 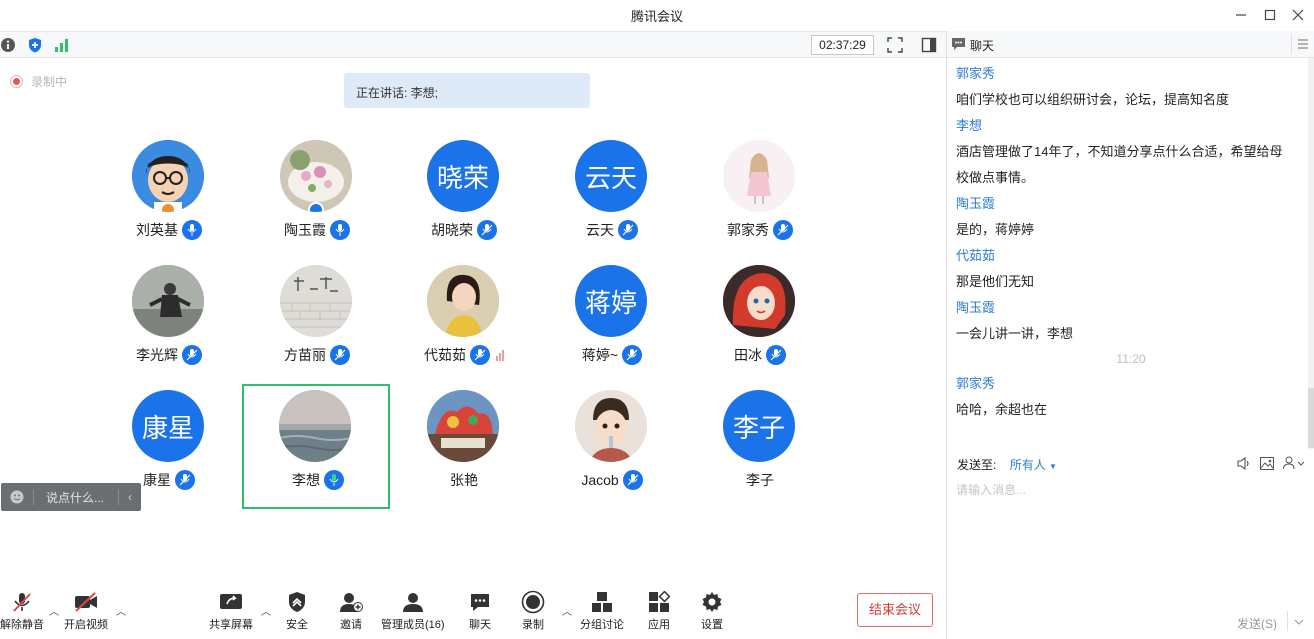 I want to click on participant-tile: 田冰, so click(x=760, y=317).